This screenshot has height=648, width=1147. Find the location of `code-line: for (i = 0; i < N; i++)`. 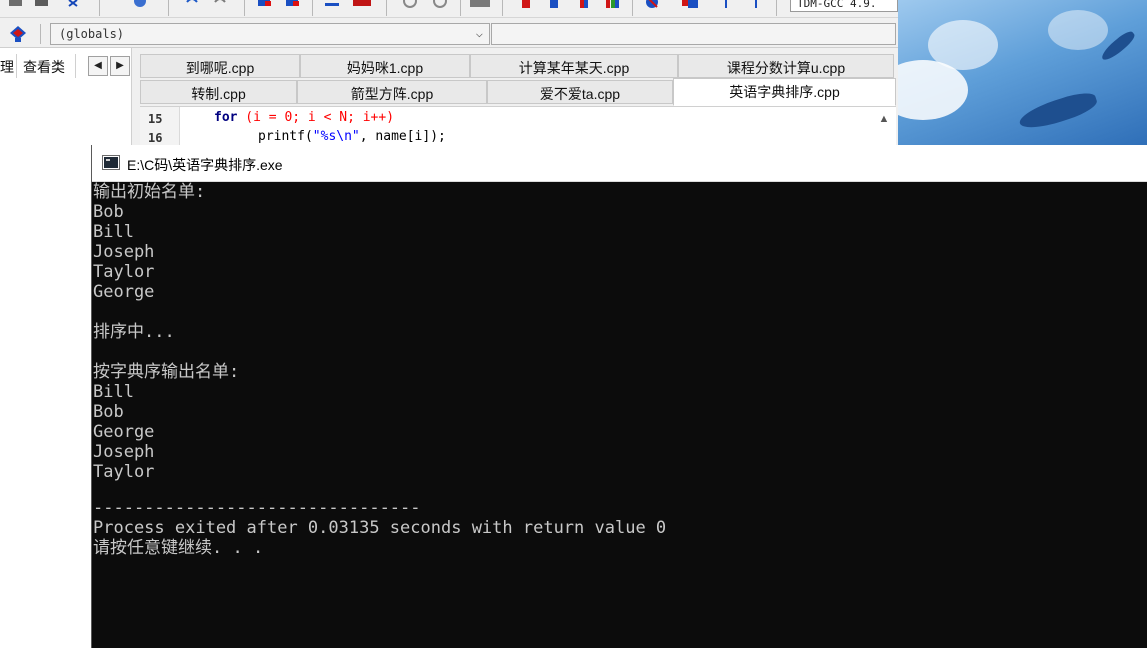

code-line: for (i = 0; i < N; i++) is located at coordinates (304, 117).